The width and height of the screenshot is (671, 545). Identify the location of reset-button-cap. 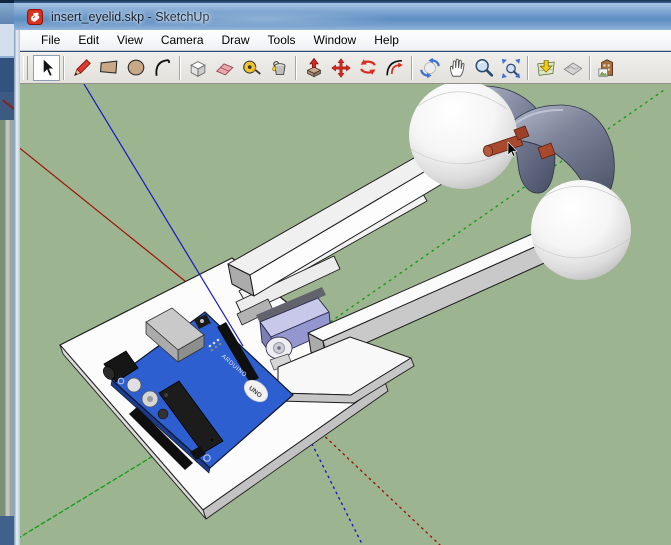
(202, 321).